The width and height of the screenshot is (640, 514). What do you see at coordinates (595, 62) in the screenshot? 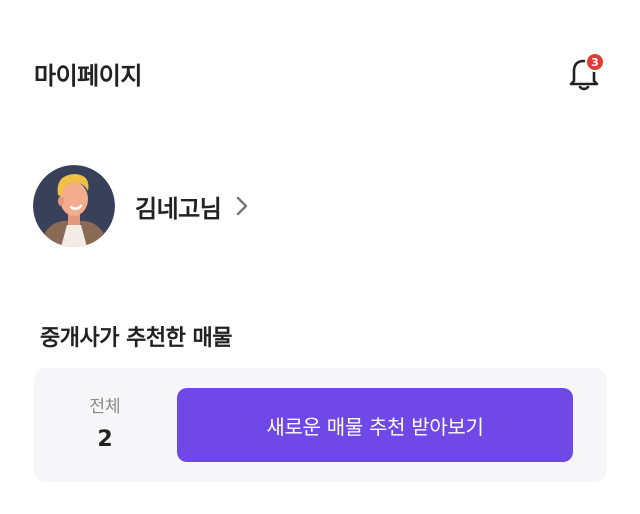
I see `notification-badge: 3` at bounding box center [595, 62].